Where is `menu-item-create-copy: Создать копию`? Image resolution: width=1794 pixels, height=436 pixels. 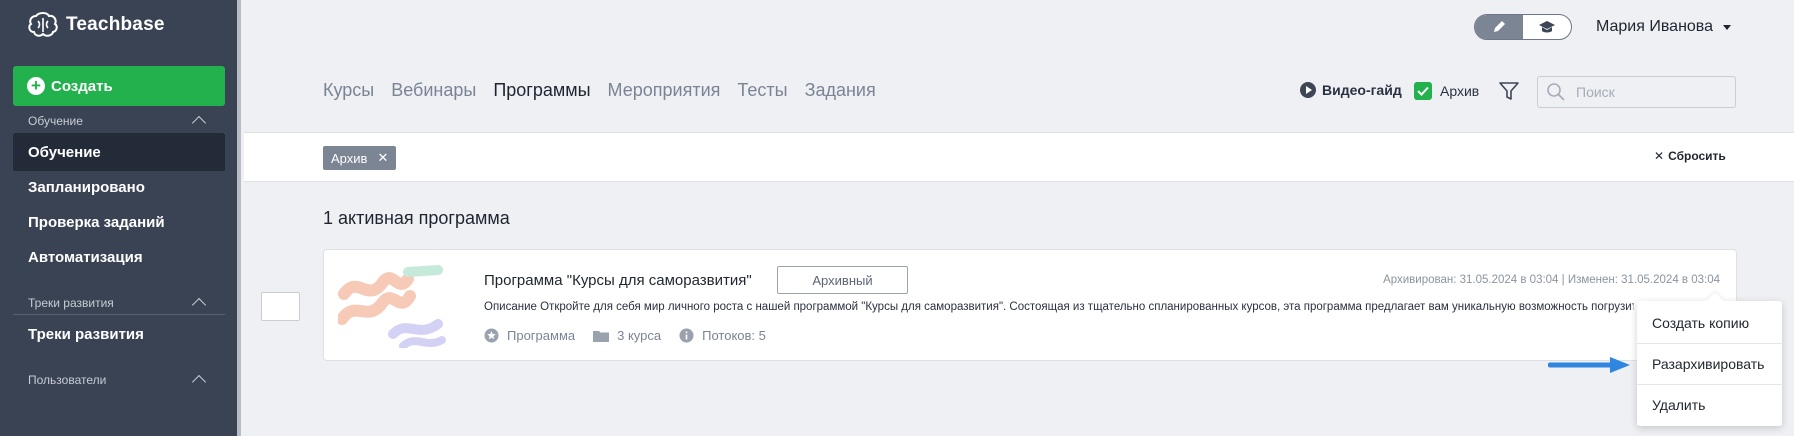 menu-item-create-copy: Создать копию is located at coordinates (1709, 323).